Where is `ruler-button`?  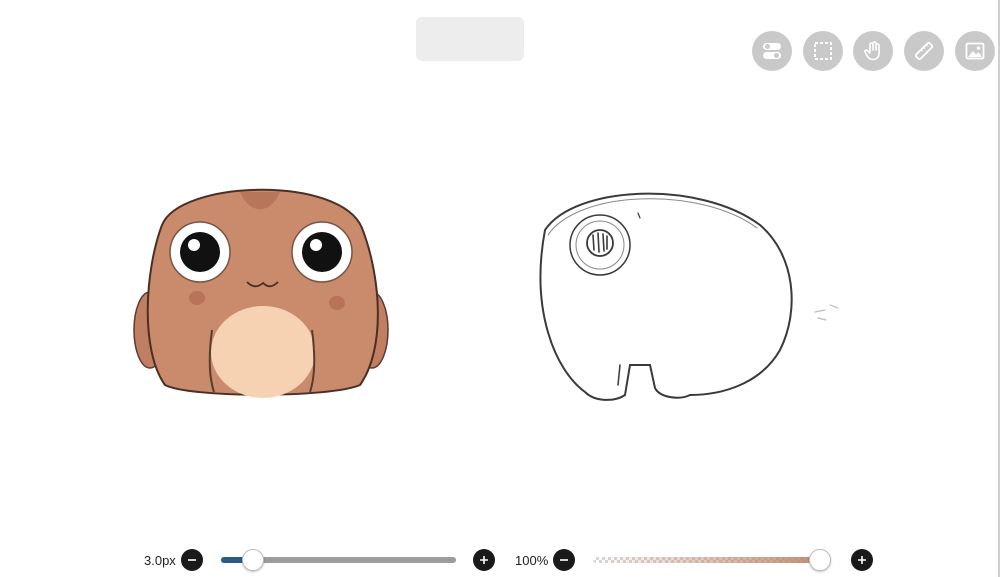 ruler-button is located at coordinates (924, 51).